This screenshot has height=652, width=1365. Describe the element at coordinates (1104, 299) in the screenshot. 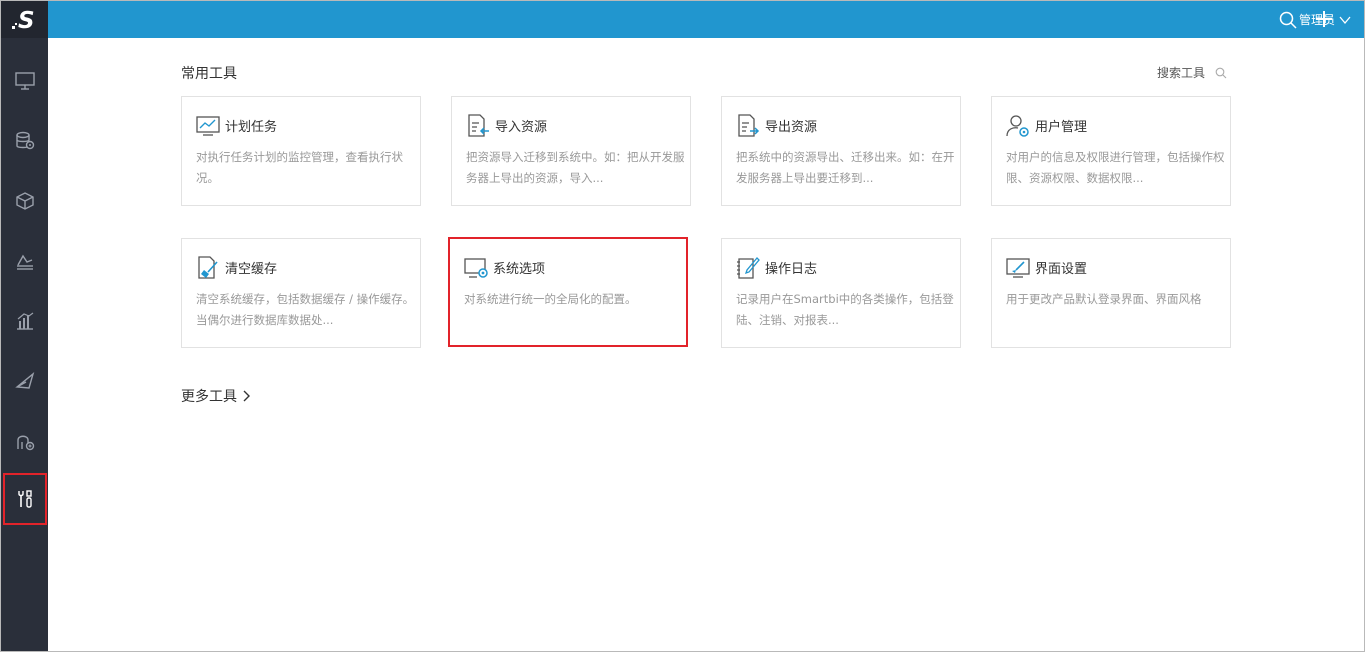

I see `card-description: 用于更改产品默认登录界面、界面风格` at that location.